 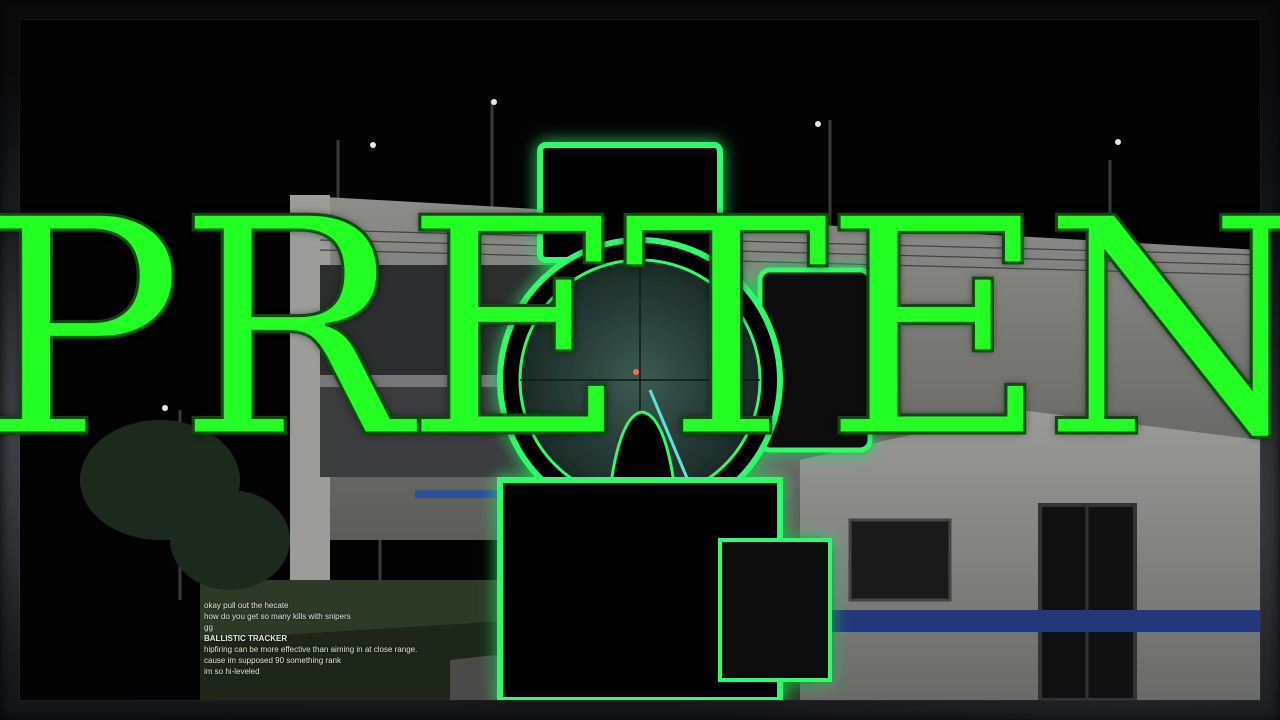 I want to click on chat-line: cause im supposed 90 something rank, so click(x=272, y=660).